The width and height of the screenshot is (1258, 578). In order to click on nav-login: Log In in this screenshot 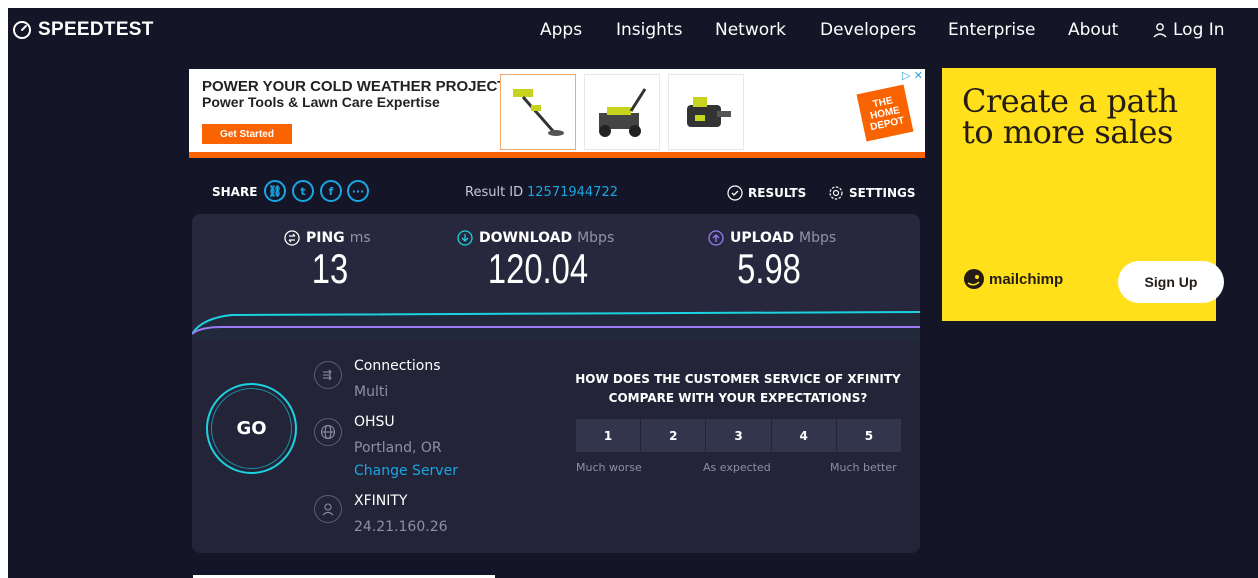, I will do `click(1188, 30)`.